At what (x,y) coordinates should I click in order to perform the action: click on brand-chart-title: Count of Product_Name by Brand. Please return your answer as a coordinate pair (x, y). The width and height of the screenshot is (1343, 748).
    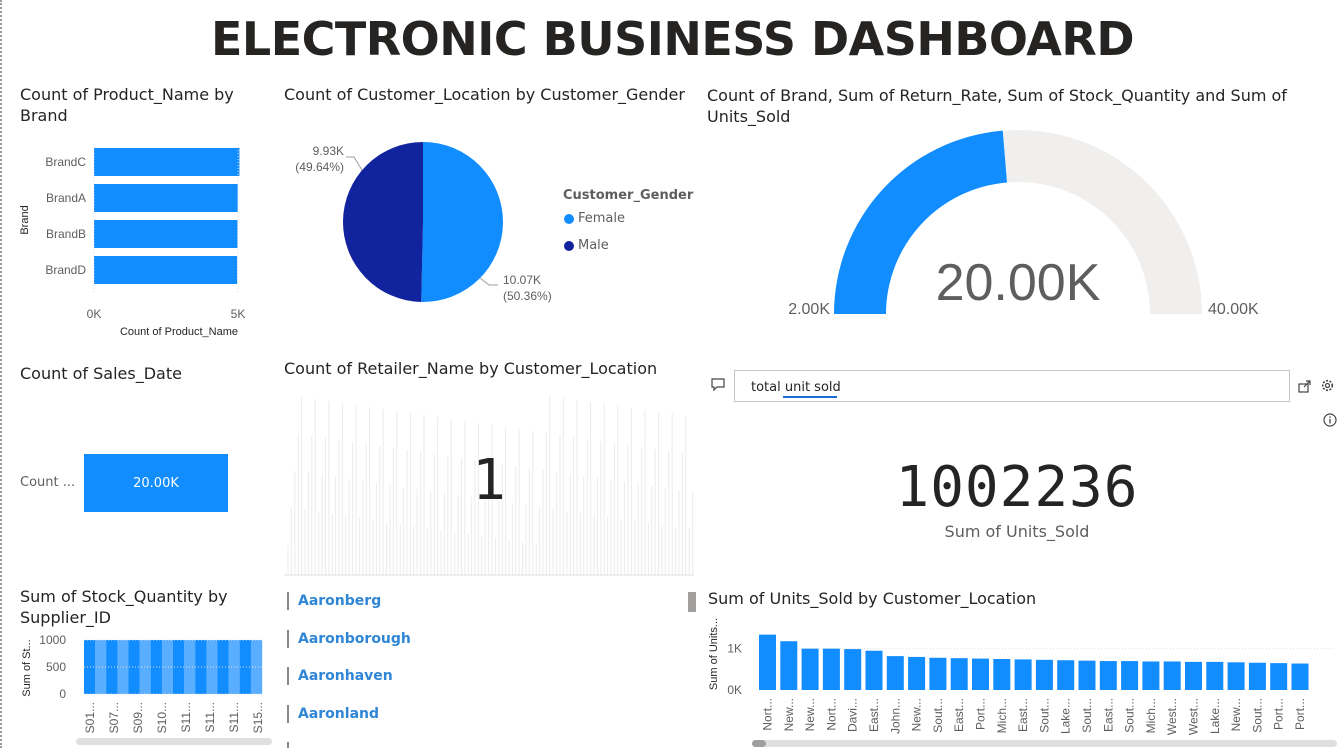
    Looking at the image, I should click on (127, 105).